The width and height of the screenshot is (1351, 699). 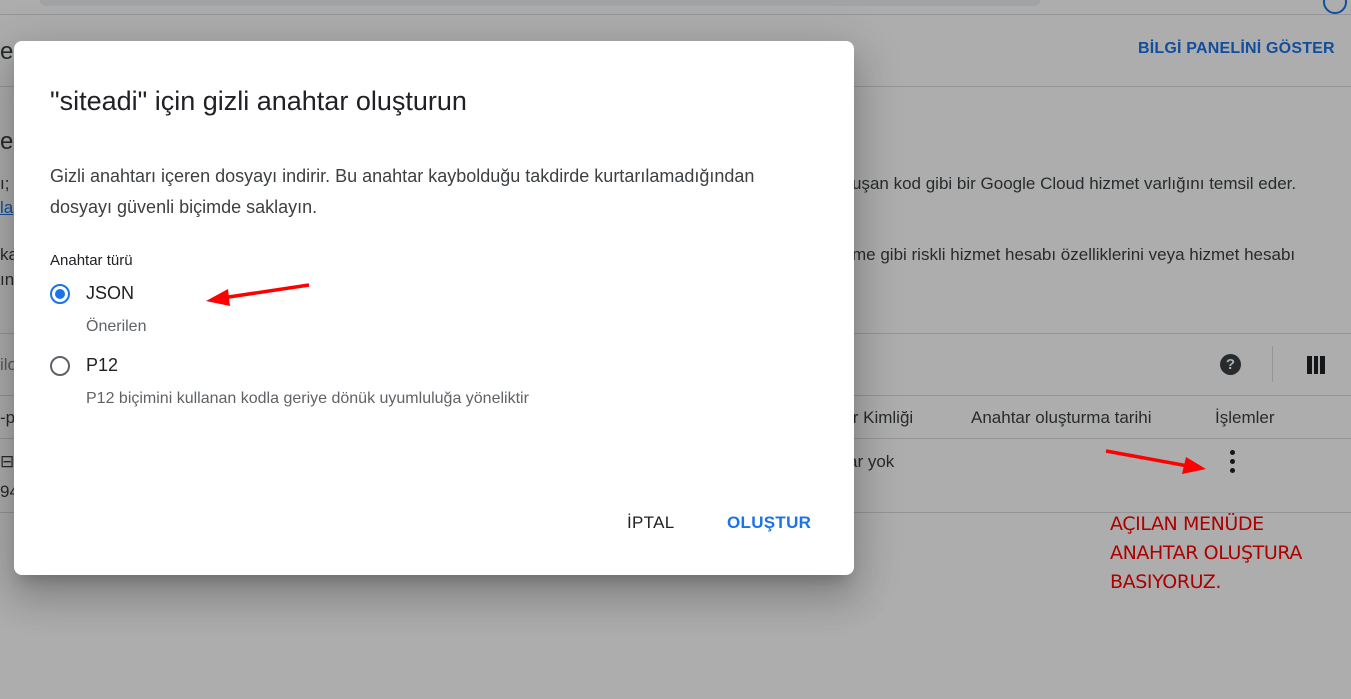 What do you see at coordinates (116, 326) in the screenshot?
I see `radio-hint-json: Önerilen` at bounding box center [116, 326].